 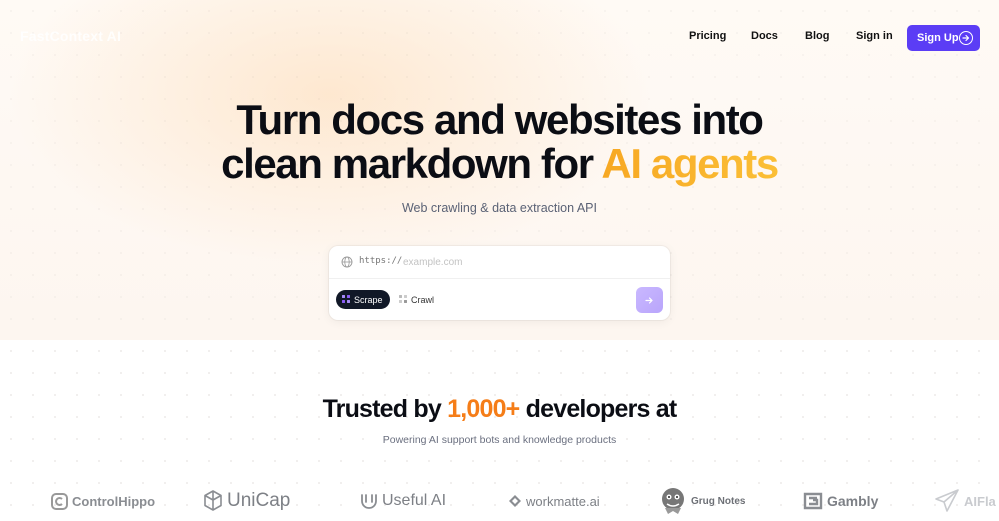 I want to click on url-input, so click(x=528, y=262).